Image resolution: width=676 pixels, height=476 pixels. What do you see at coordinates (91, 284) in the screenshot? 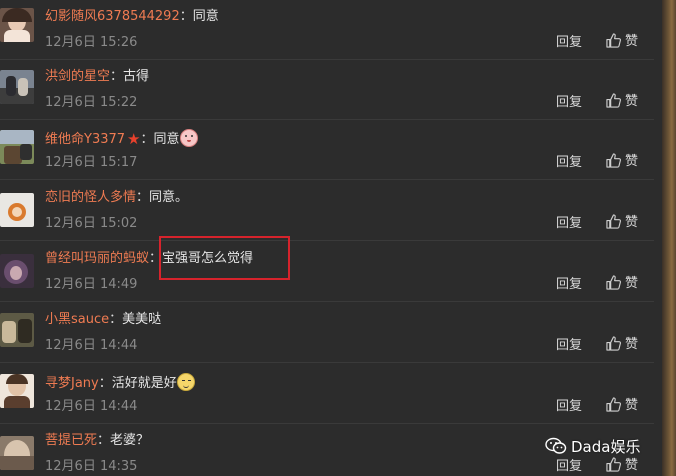
I see `comment-timestamp: 12月6日 14:49` at bounding box center [91, 284].